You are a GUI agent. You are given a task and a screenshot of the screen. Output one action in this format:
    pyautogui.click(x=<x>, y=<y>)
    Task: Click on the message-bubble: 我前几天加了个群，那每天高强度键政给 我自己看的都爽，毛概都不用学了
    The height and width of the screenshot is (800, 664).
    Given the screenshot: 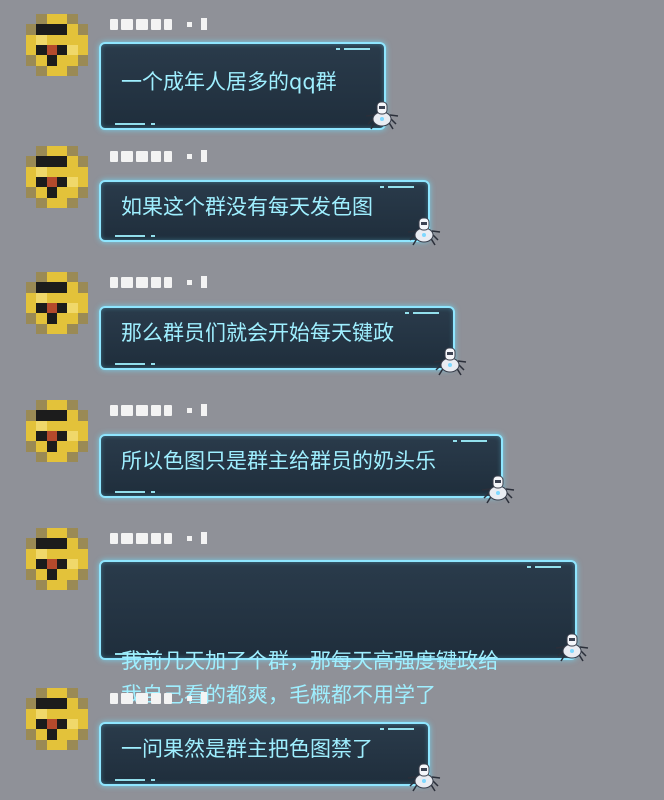 What is the action you would take?
    pyautogui.click(x=338, y=633)
    